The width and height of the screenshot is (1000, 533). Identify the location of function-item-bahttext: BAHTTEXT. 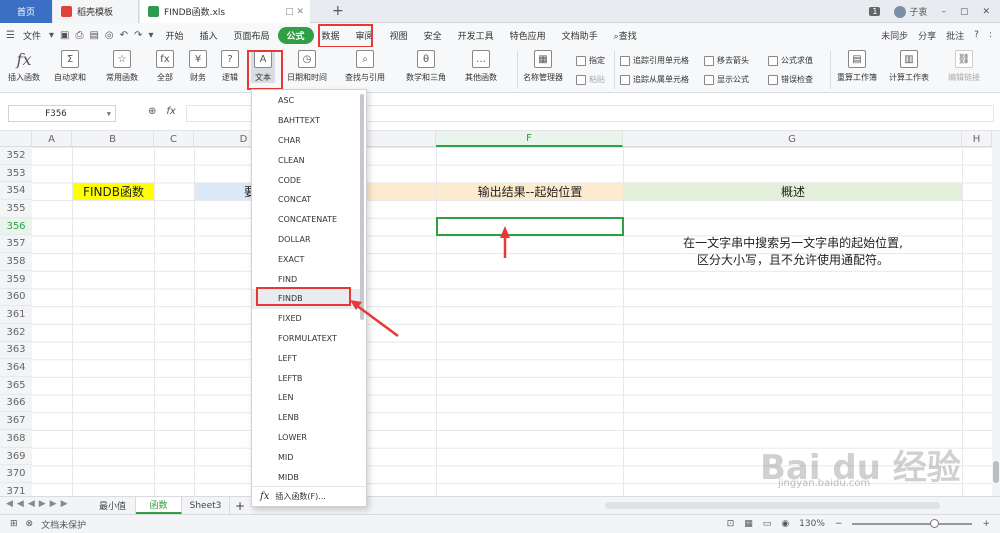
(306, 121).